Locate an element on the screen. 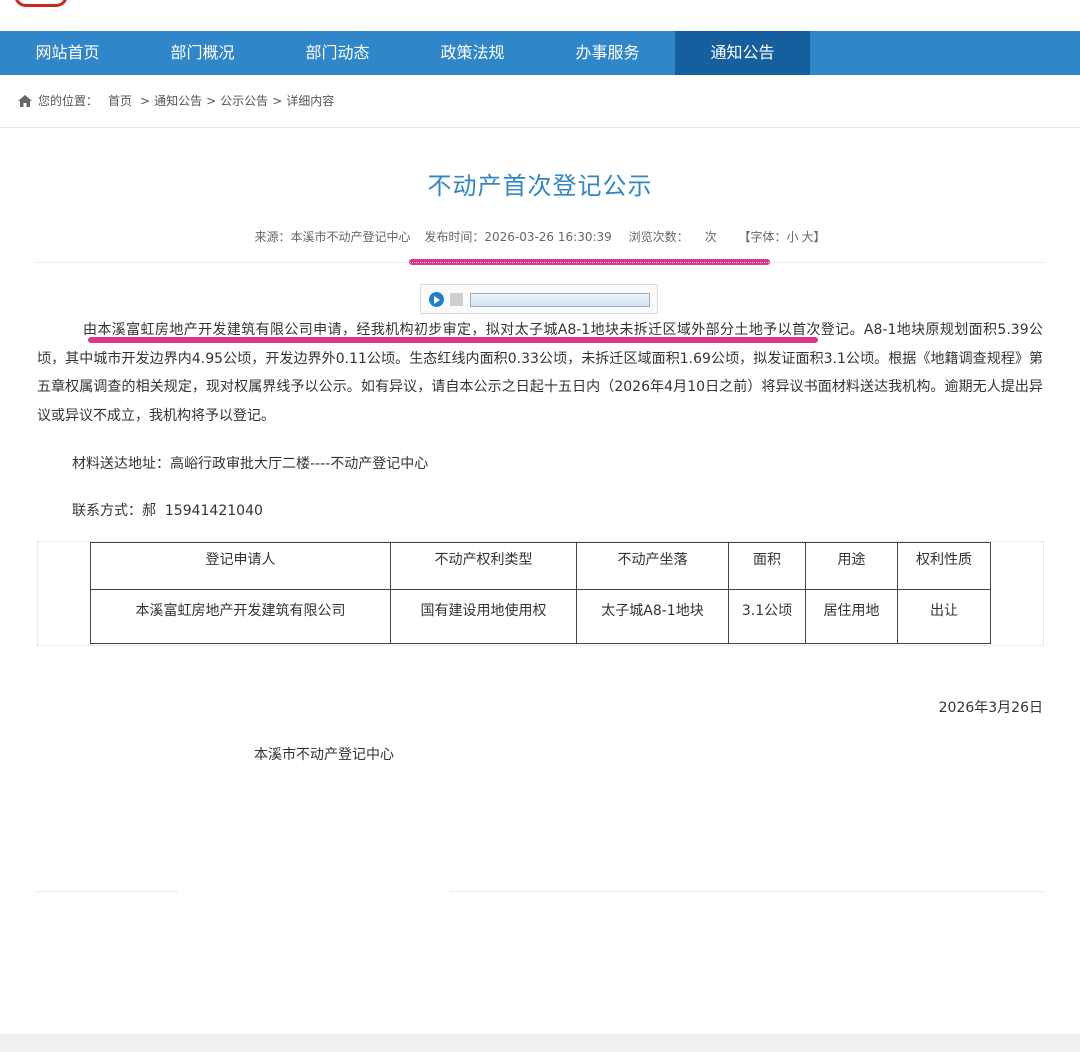 This screenshot has width=1080, height=1052. nav-item-department-overview: 部门概况 is located at coordinates (202, 53).